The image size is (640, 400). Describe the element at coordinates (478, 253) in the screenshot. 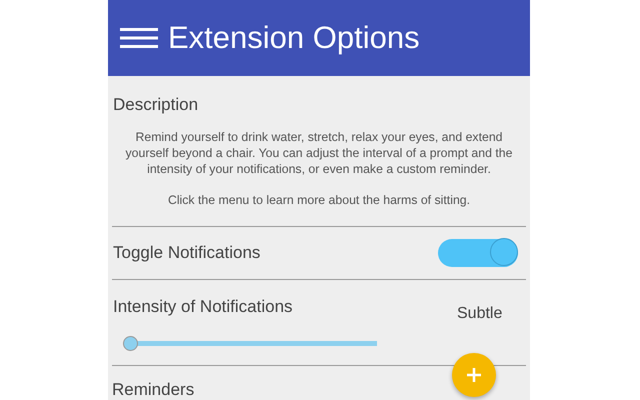

I see `toggle-switch` at that location.